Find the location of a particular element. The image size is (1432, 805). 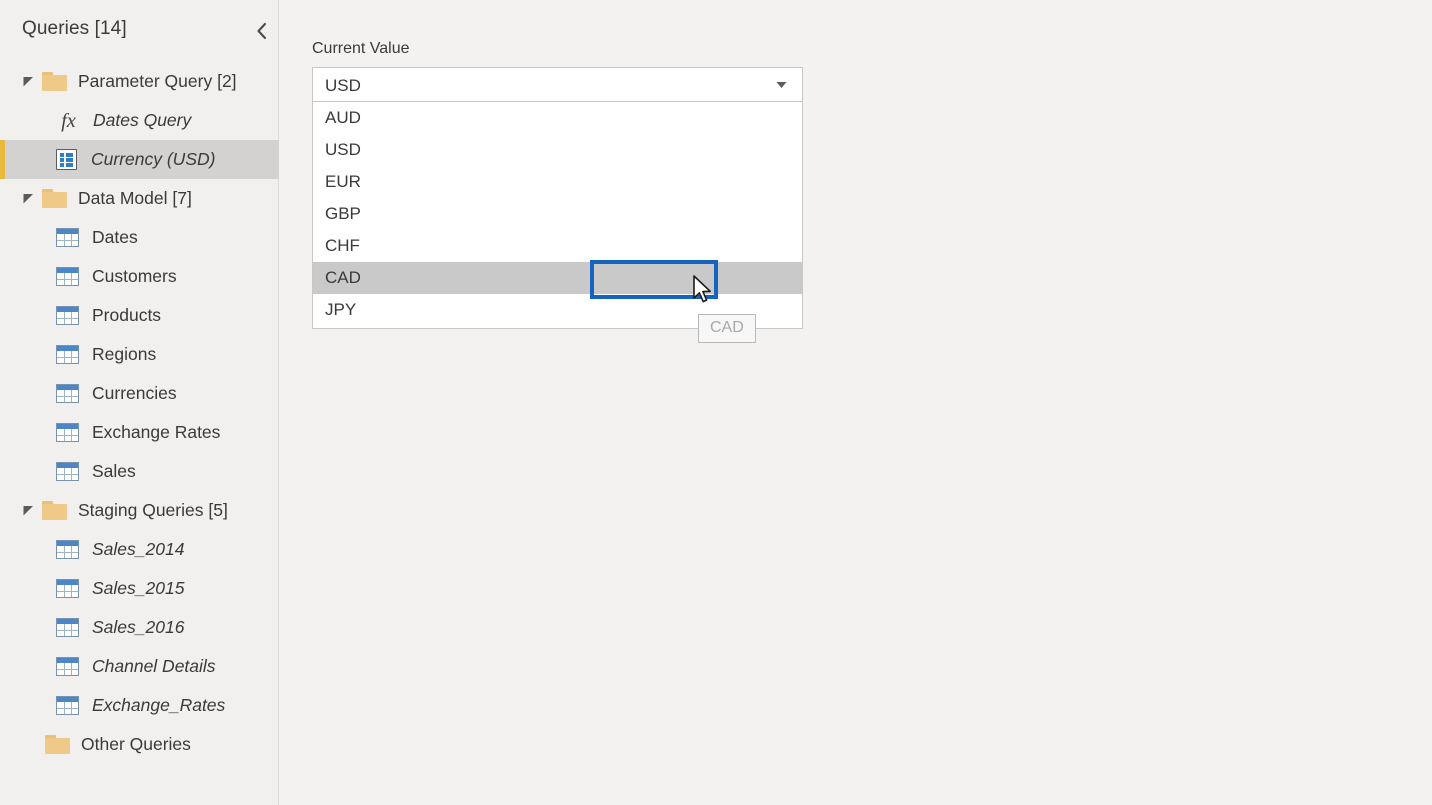

tree-item-label: Sales_2014 is located at coordinates (138, 548).